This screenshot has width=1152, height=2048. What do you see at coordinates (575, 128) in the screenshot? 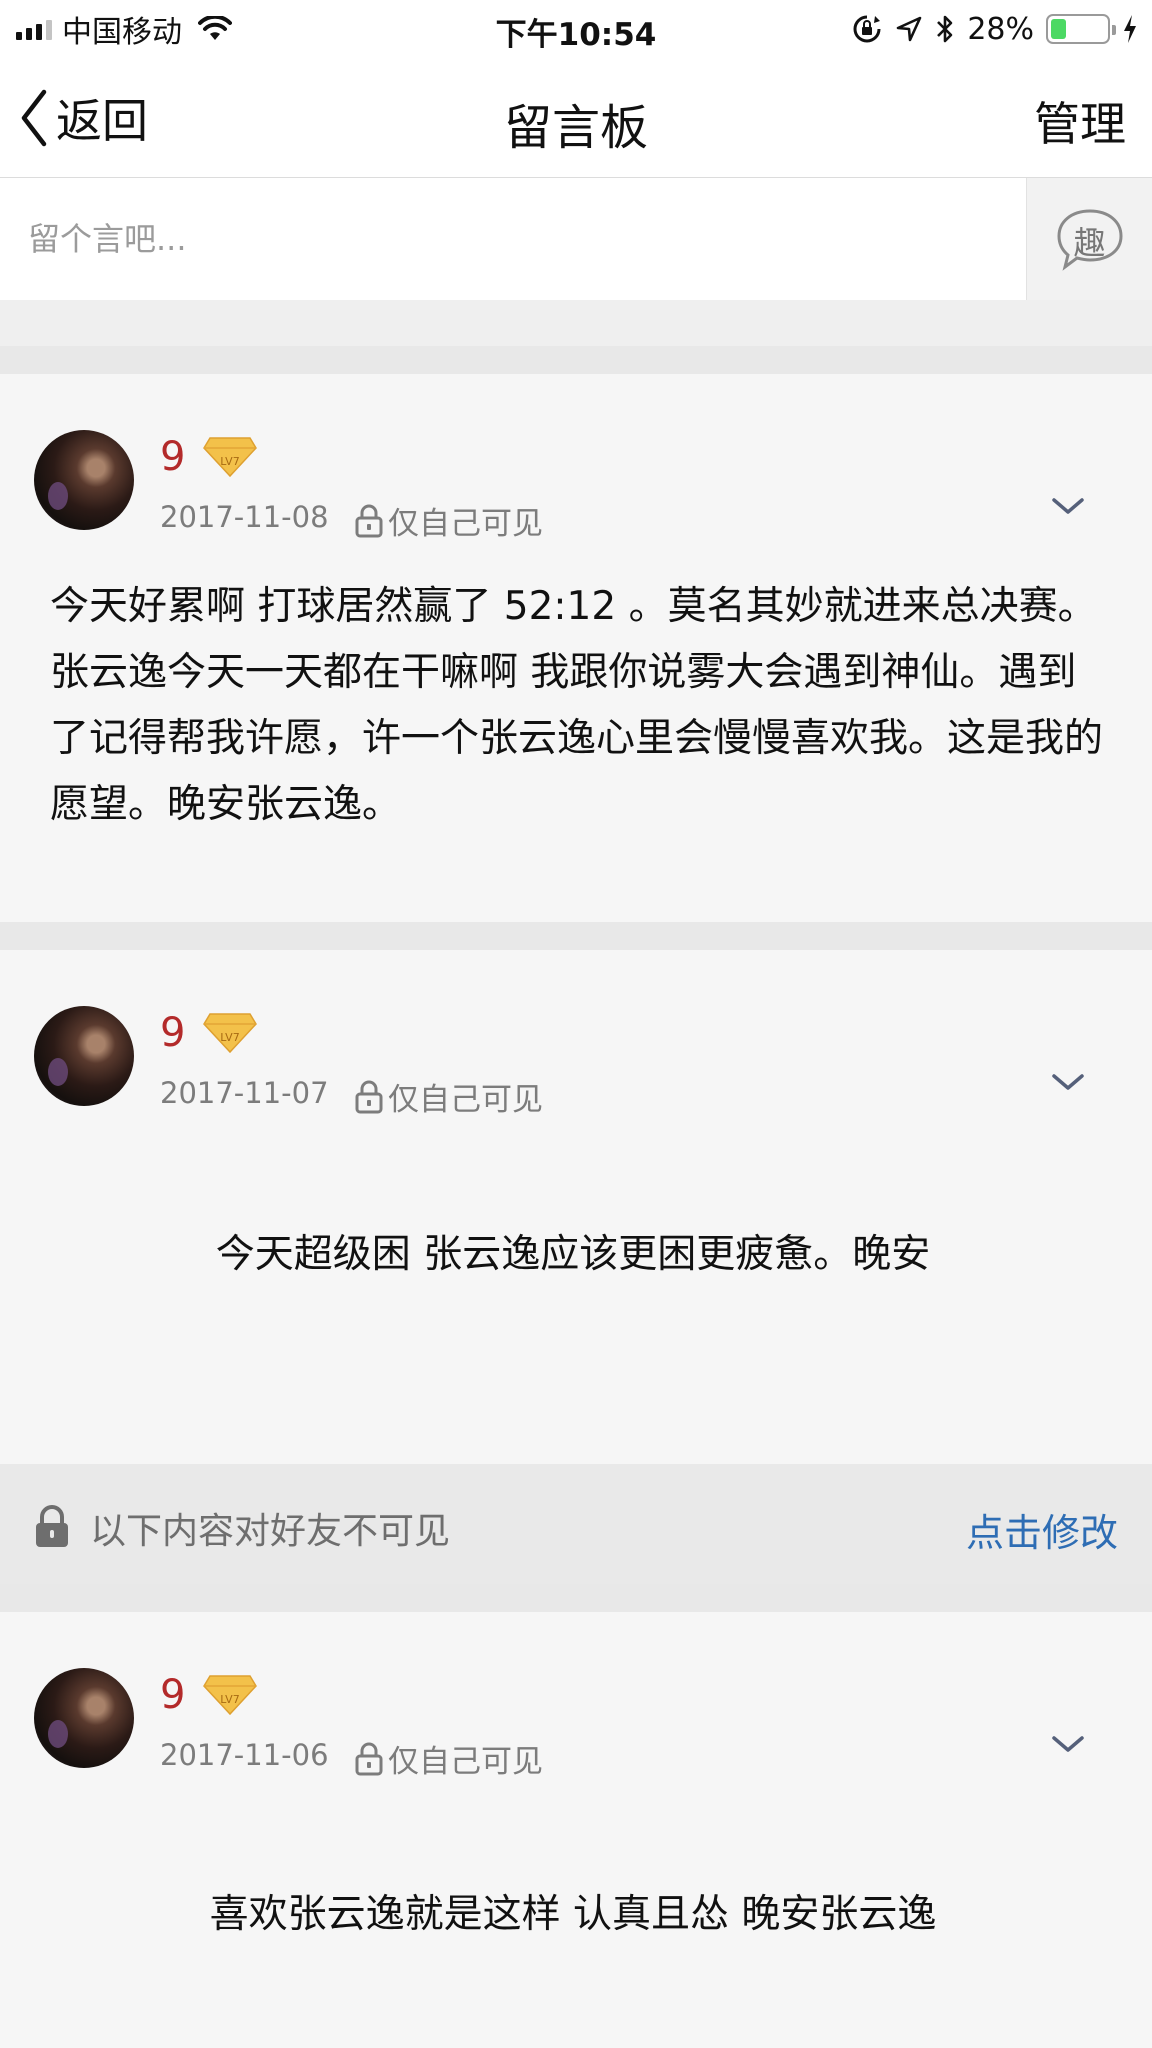
I see `page-title: 留言板` at bounding box center [575, 128].